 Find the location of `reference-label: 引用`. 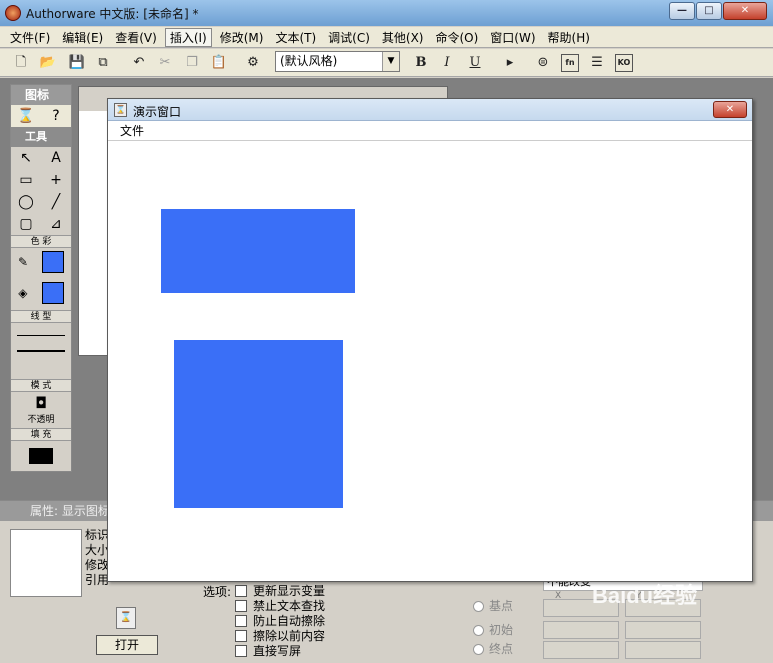

reference-label: 引用 is located at coordinates (97, 580).